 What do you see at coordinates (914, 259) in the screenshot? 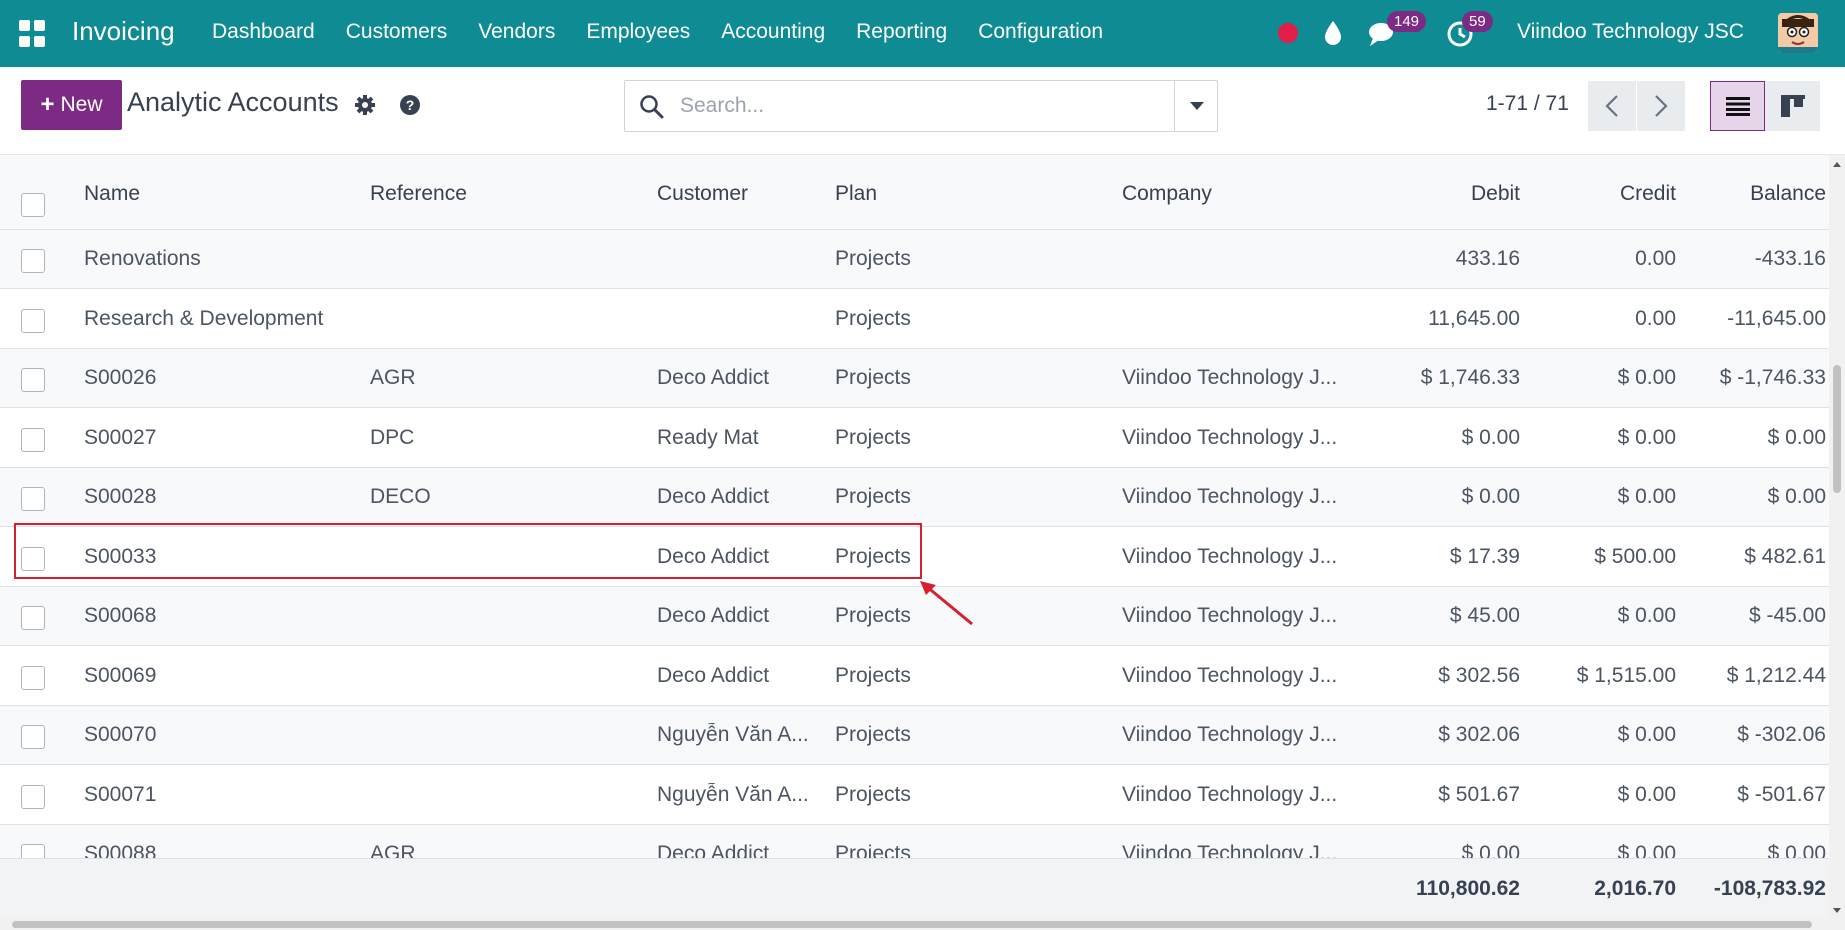
I see `table-row: Renovations Projects 433.16 0.00 -433.16` at bounding box center [914, 259].